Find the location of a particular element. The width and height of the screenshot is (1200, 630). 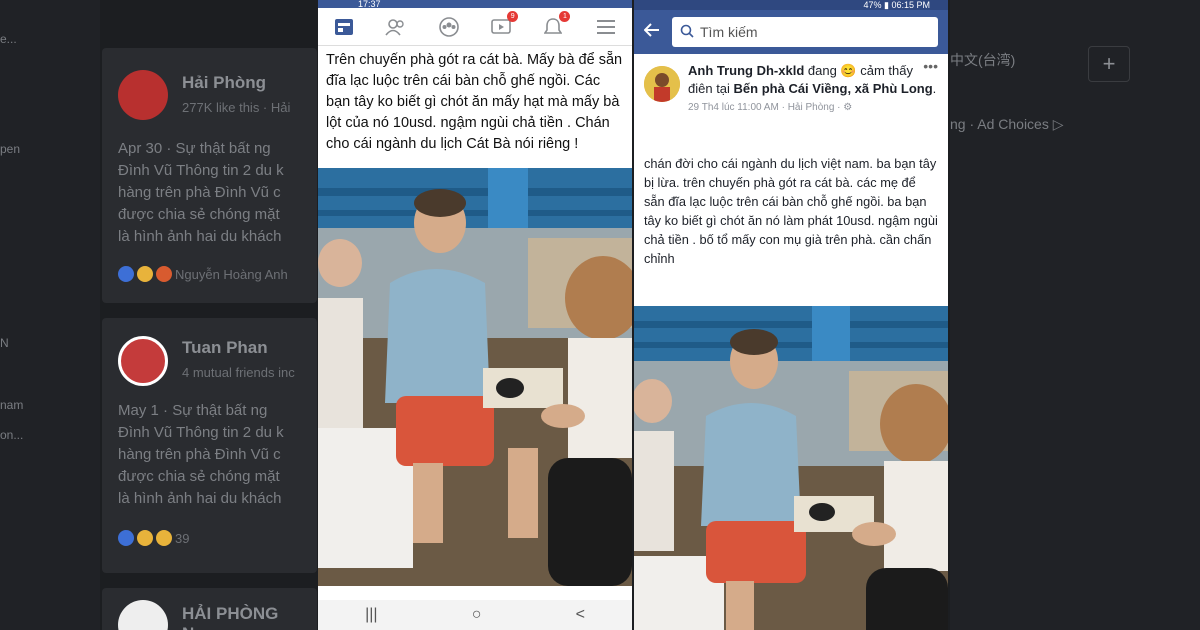

post-line: Apr 30 · Sự thật bất ng is located at coordinates (194, 148).